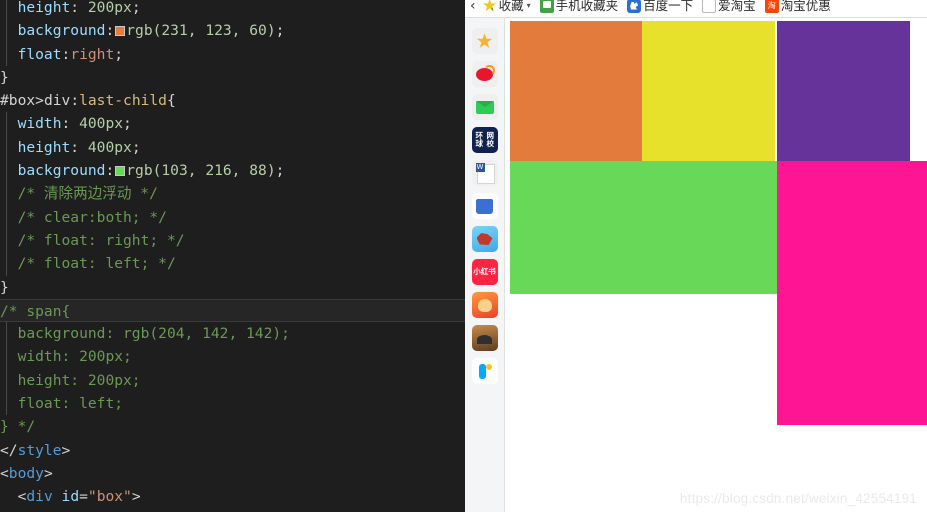 This screenshot has height=512, width=927. Describe the element at coordinates (232, 31) in the screenshot. I see `code-line: background: rgb(231, 123, 60);` at that location.